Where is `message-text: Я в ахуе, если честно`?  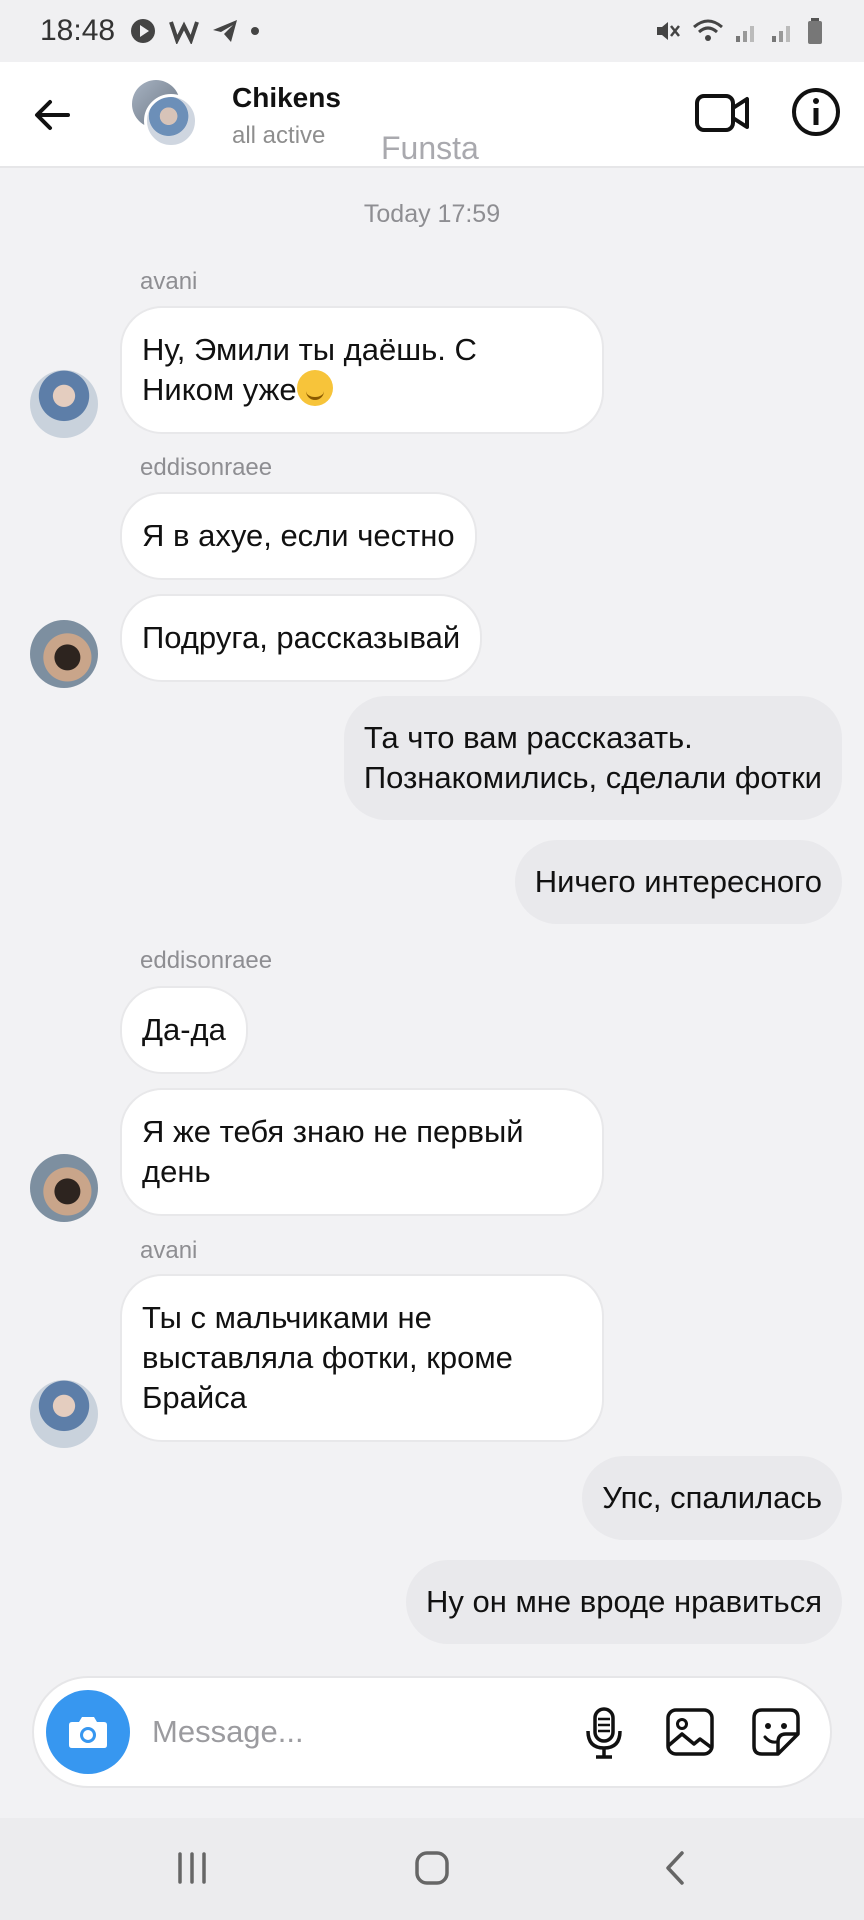 message-text: Я в ахуе, если честно is located at coordinates (298, 535).